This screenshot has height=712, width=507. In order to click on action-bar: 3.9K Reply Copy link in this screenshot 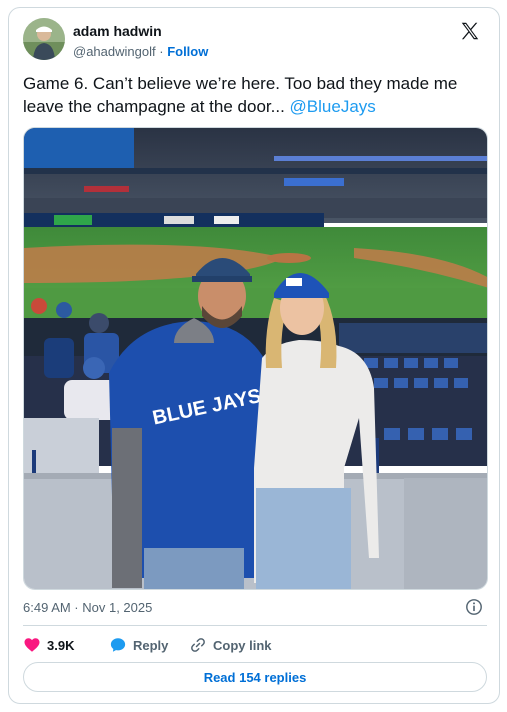, I will do `click(255, 645)`.